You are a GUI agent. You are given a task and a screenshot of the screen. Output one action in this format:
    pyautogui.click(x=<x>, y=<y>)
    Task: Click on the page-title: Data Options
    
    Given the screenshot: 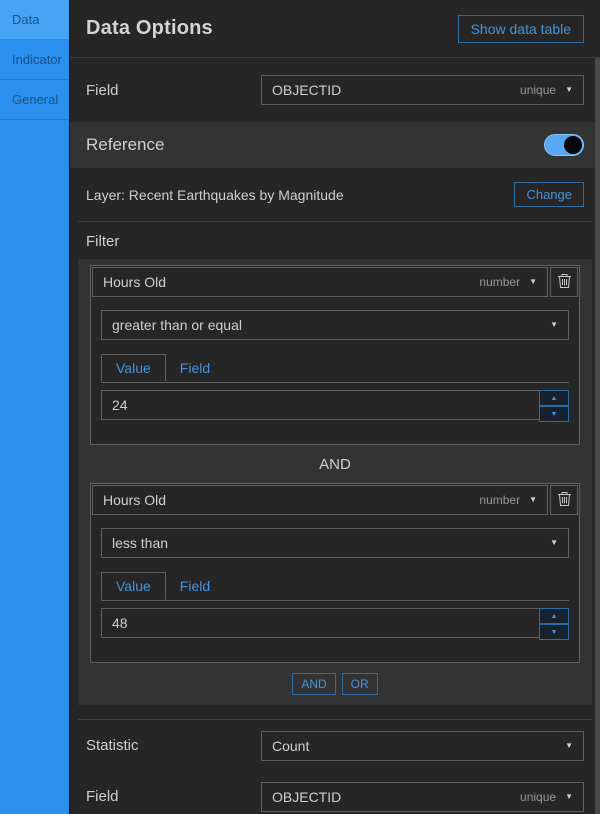 What is the action you would take?
    pyautogui.click(x=149, y=28)
    